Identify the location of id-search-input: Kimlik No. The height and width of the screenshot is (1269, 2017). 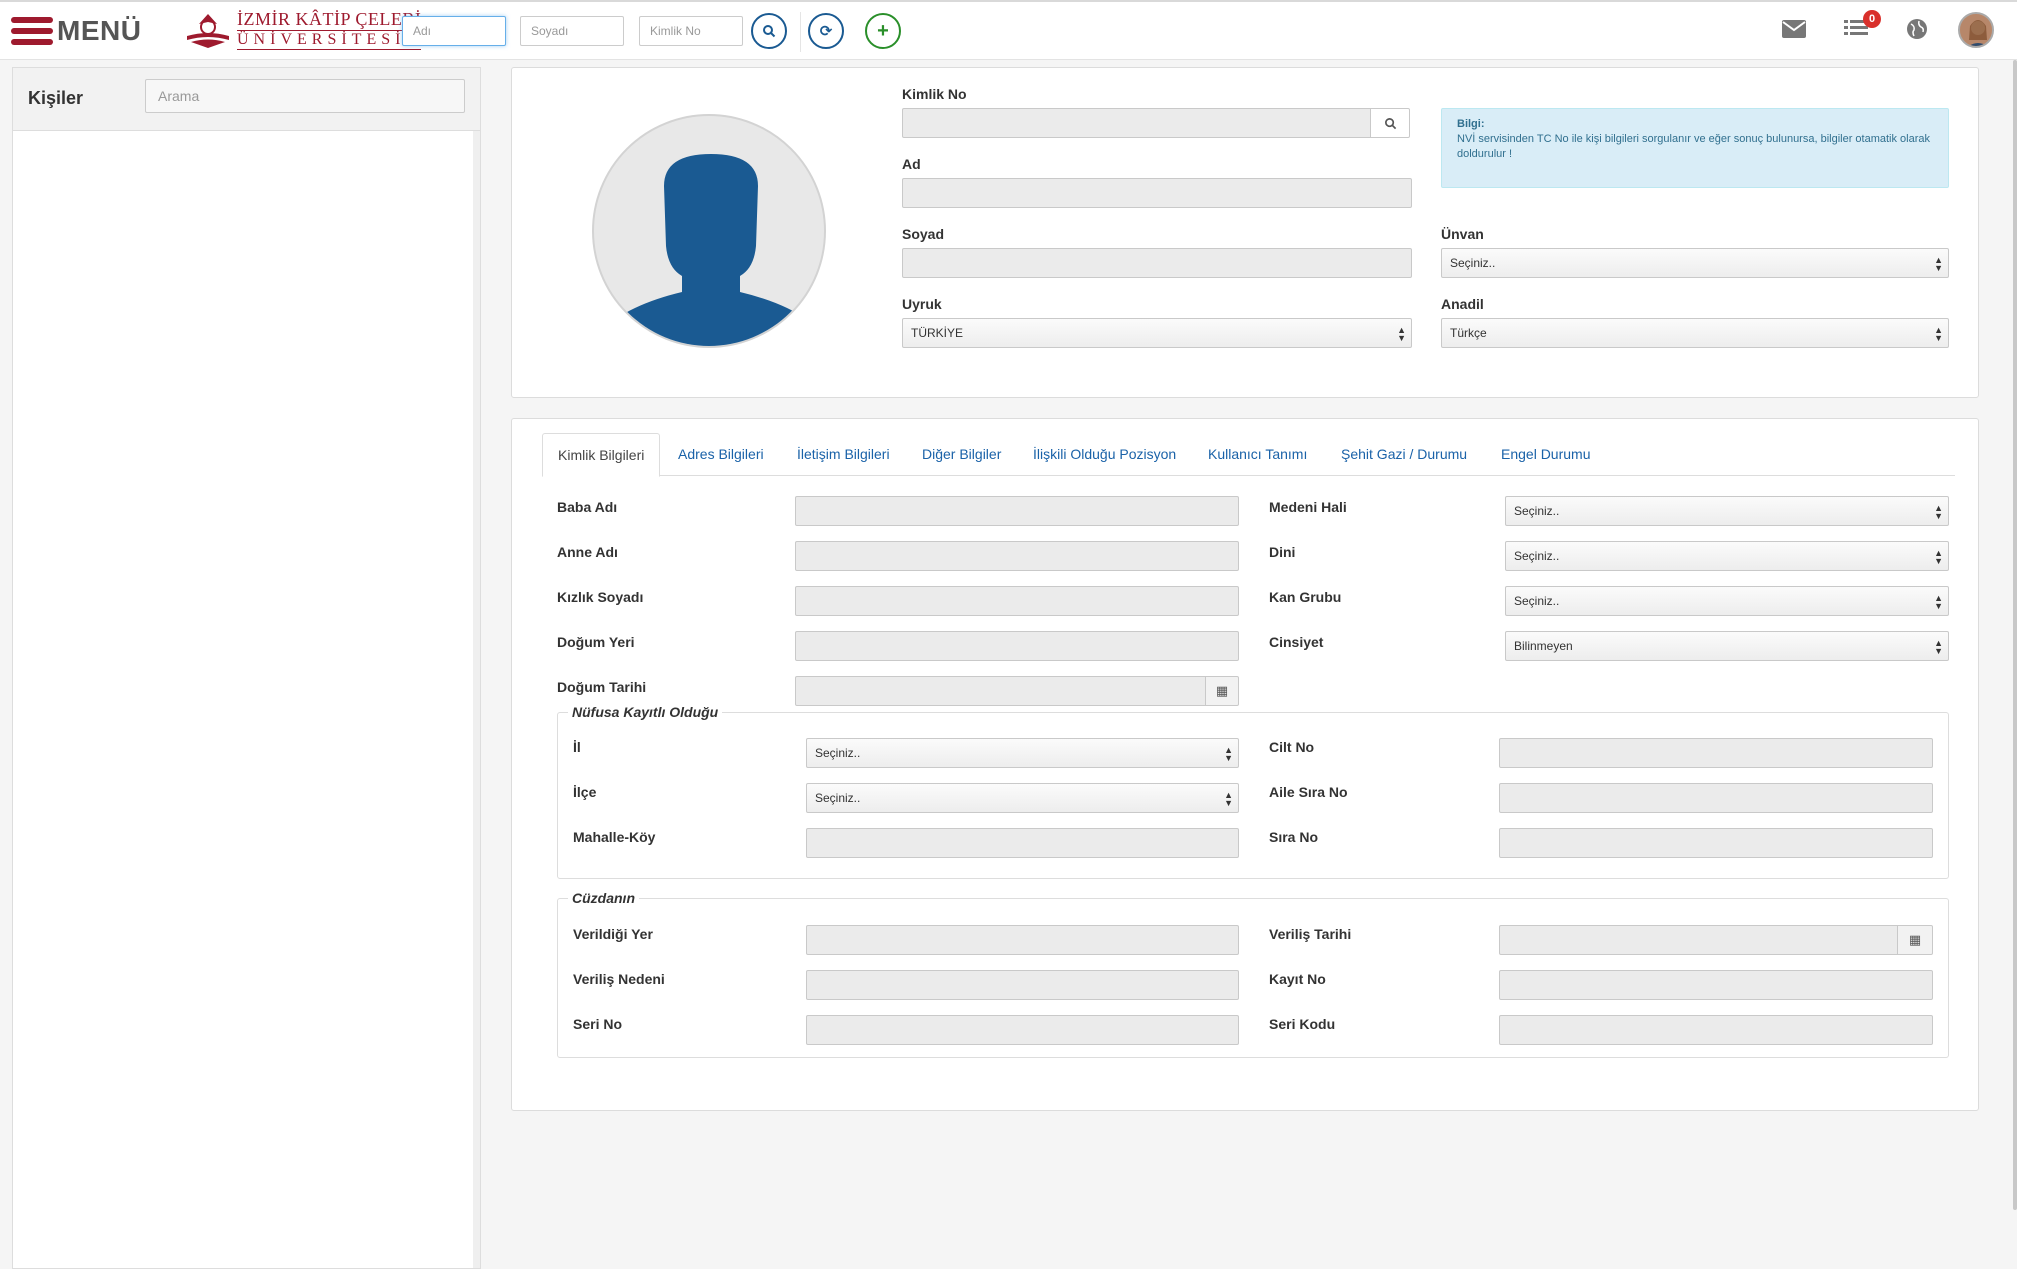
(691, 31).